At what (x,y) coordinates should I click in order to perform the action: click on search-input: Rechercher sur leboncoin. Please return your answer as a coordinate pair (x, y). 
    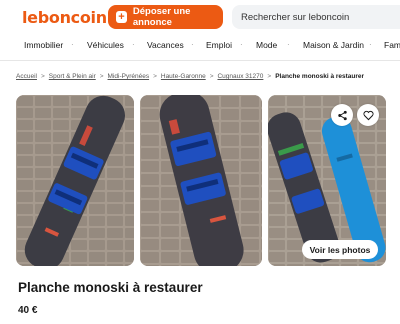
    Looking at the image, I should click on (316, 17).